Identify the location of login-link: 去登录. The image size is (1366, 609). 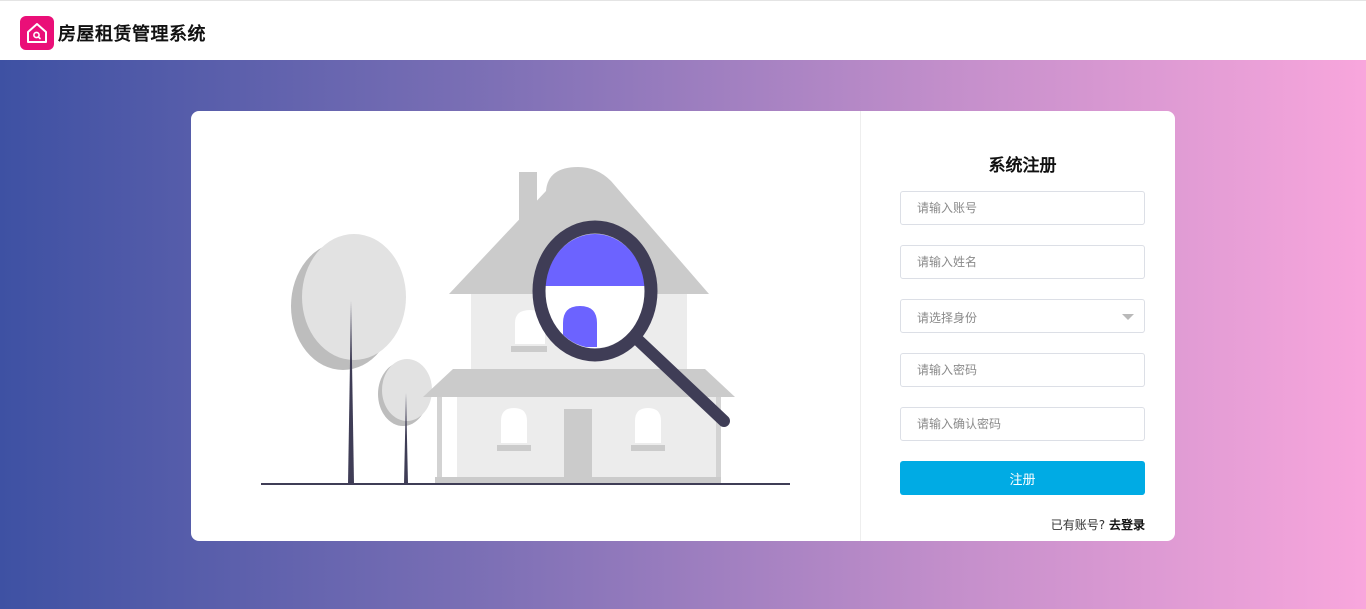
(1127, 525).